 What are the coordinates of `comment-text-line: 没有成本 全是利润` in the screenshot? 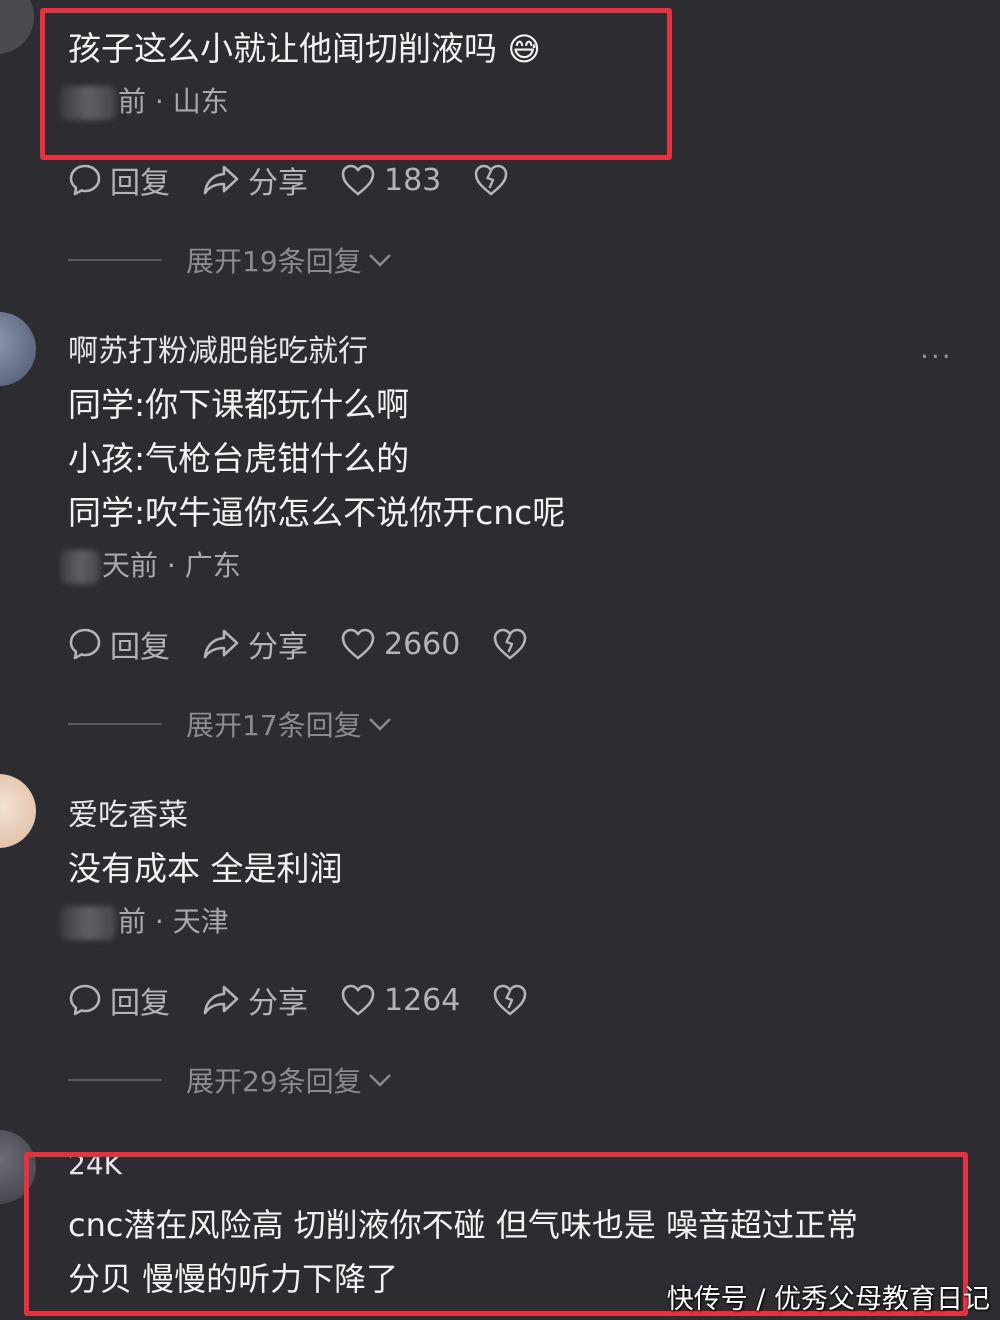 It's located at (205, 868).